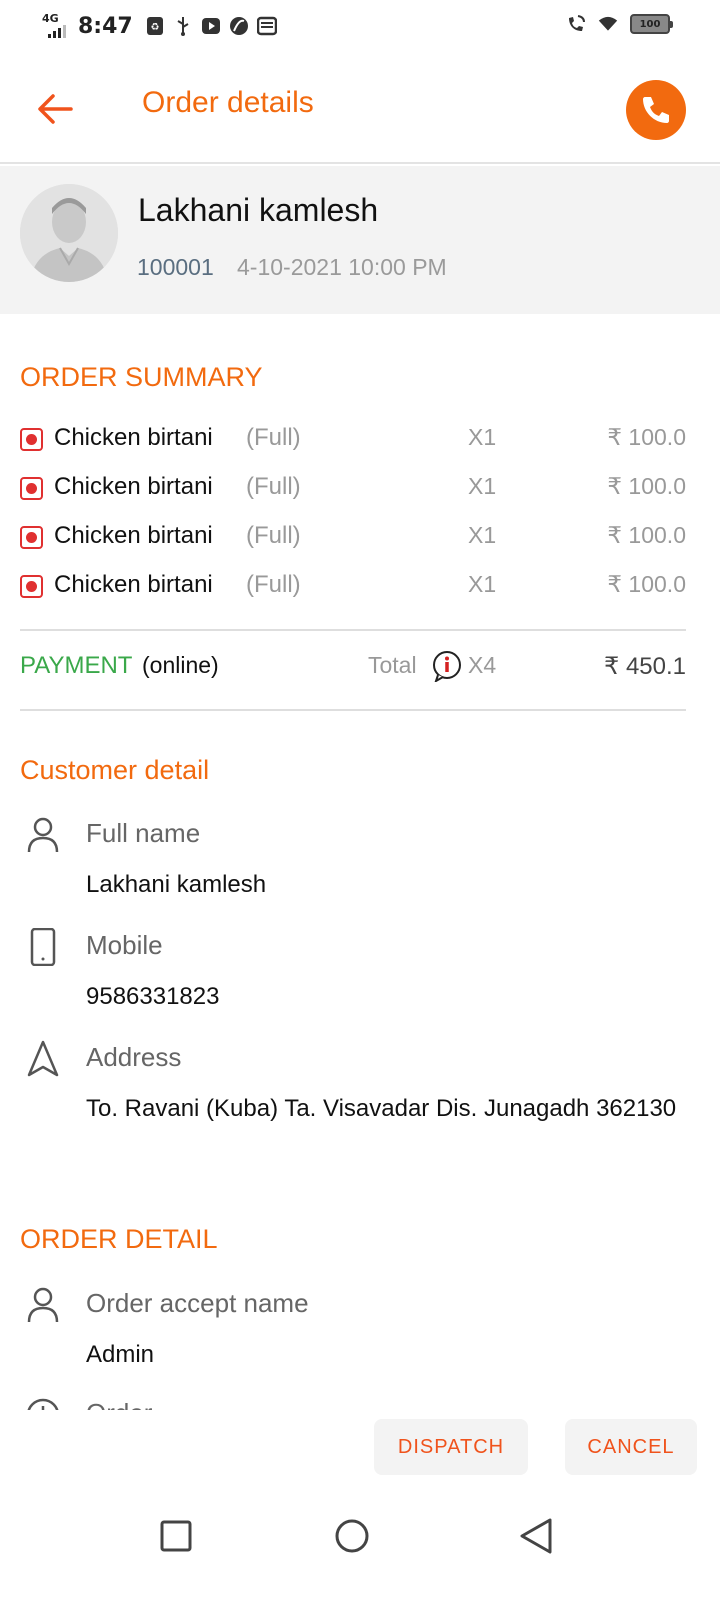 The image size is (720, 1600). I want to click on wifi-calling-icon, so click(576, 24).